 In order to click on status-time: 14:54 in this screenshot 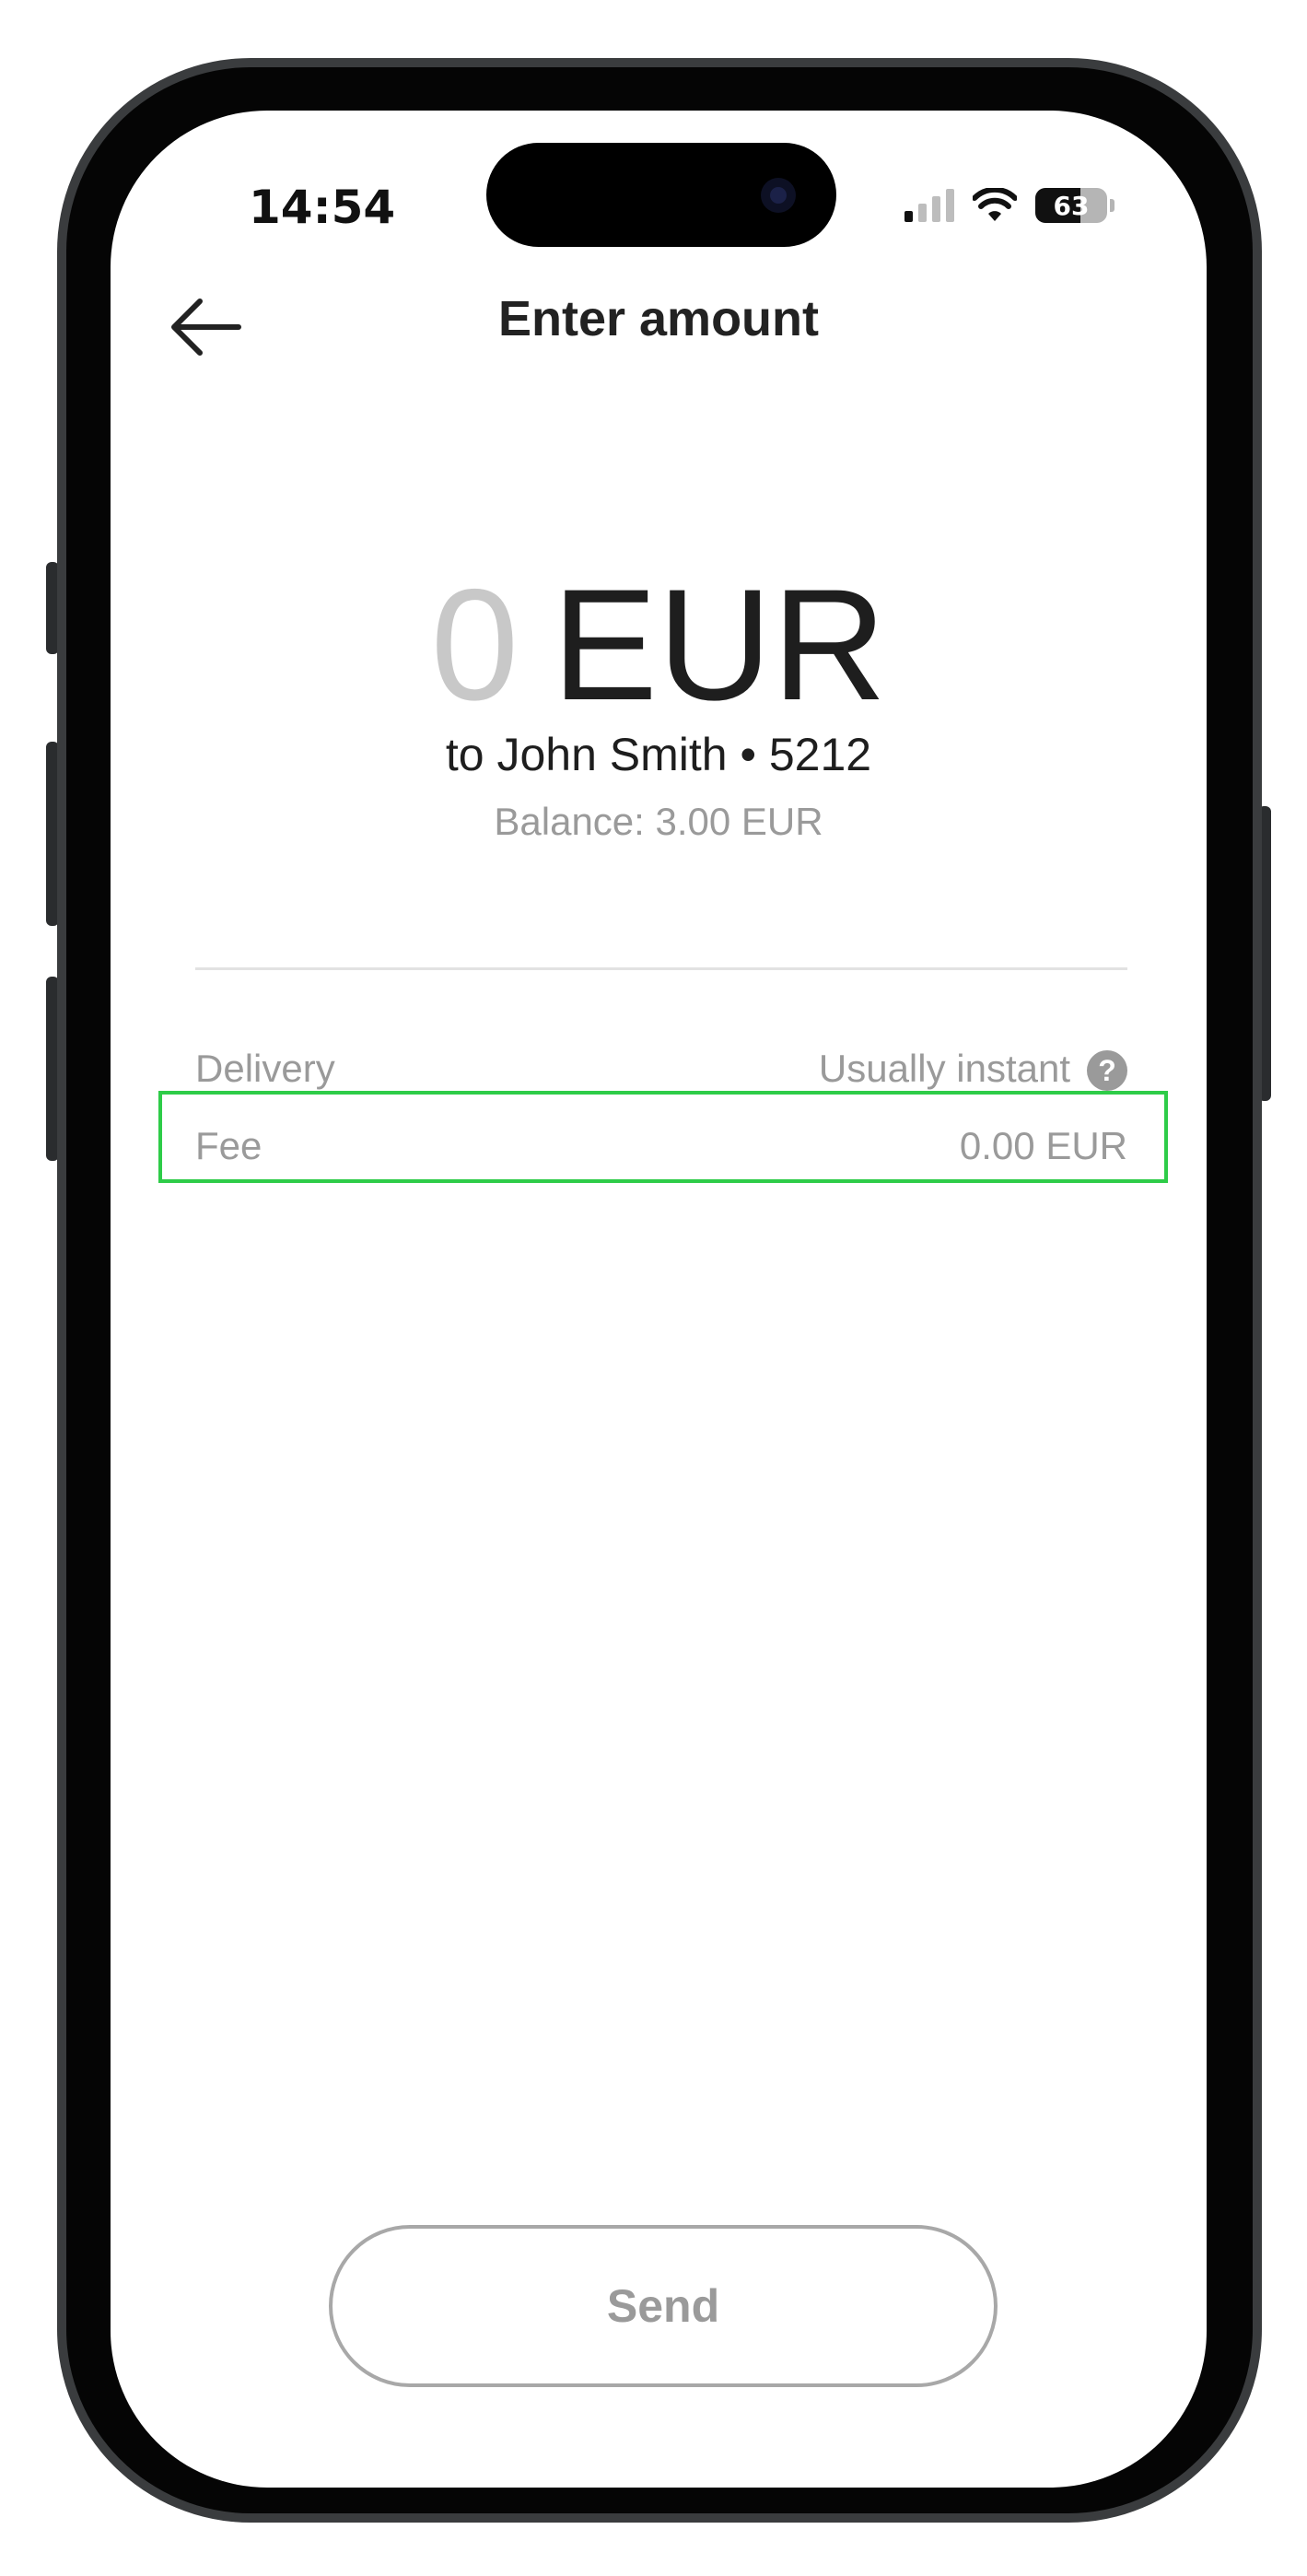, I will do `click(323, 207)`.